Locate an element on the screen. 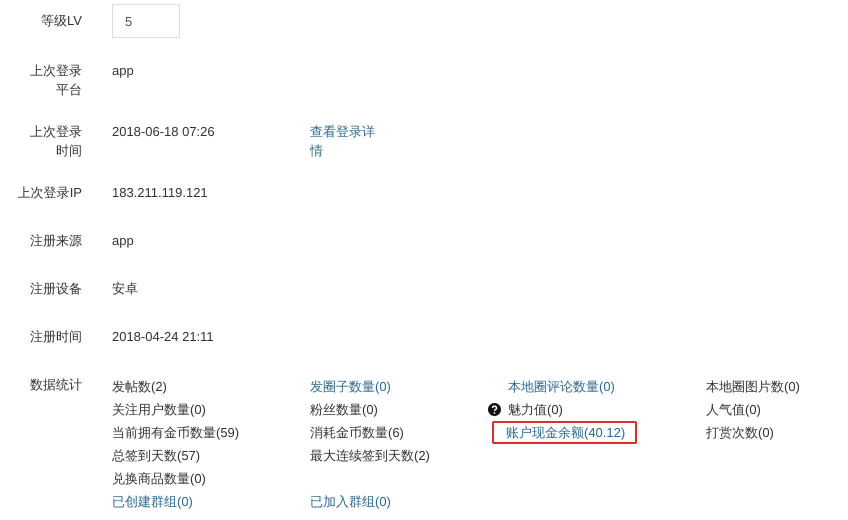 The image size is (848, 520). field-label: 注册来源 is located at coordinates (55, 241).